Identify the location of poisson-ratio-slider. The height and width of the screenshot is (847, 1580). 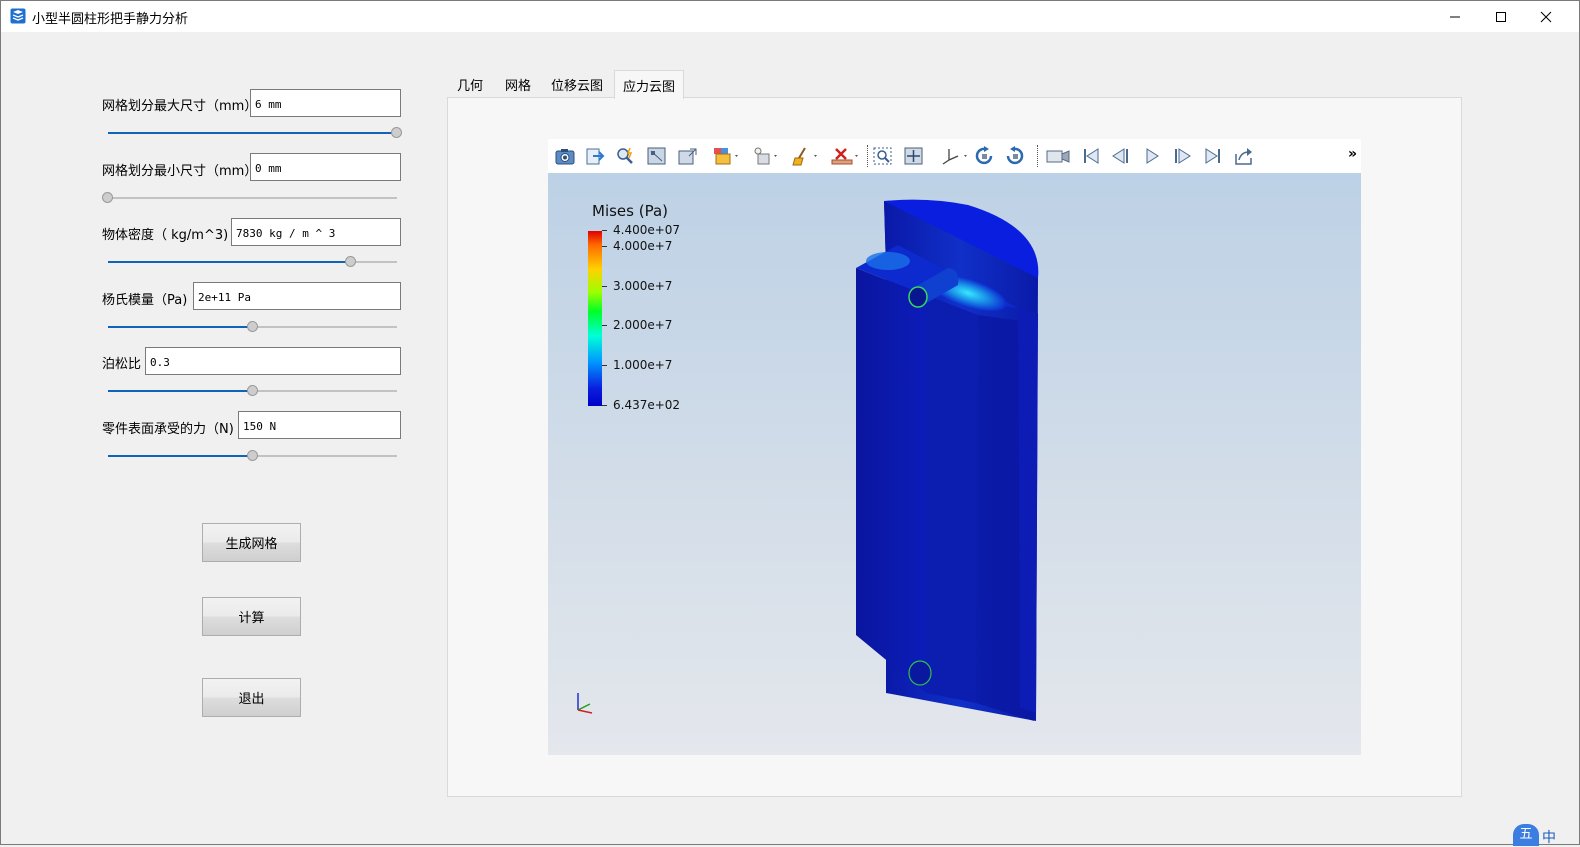
(252, 391).